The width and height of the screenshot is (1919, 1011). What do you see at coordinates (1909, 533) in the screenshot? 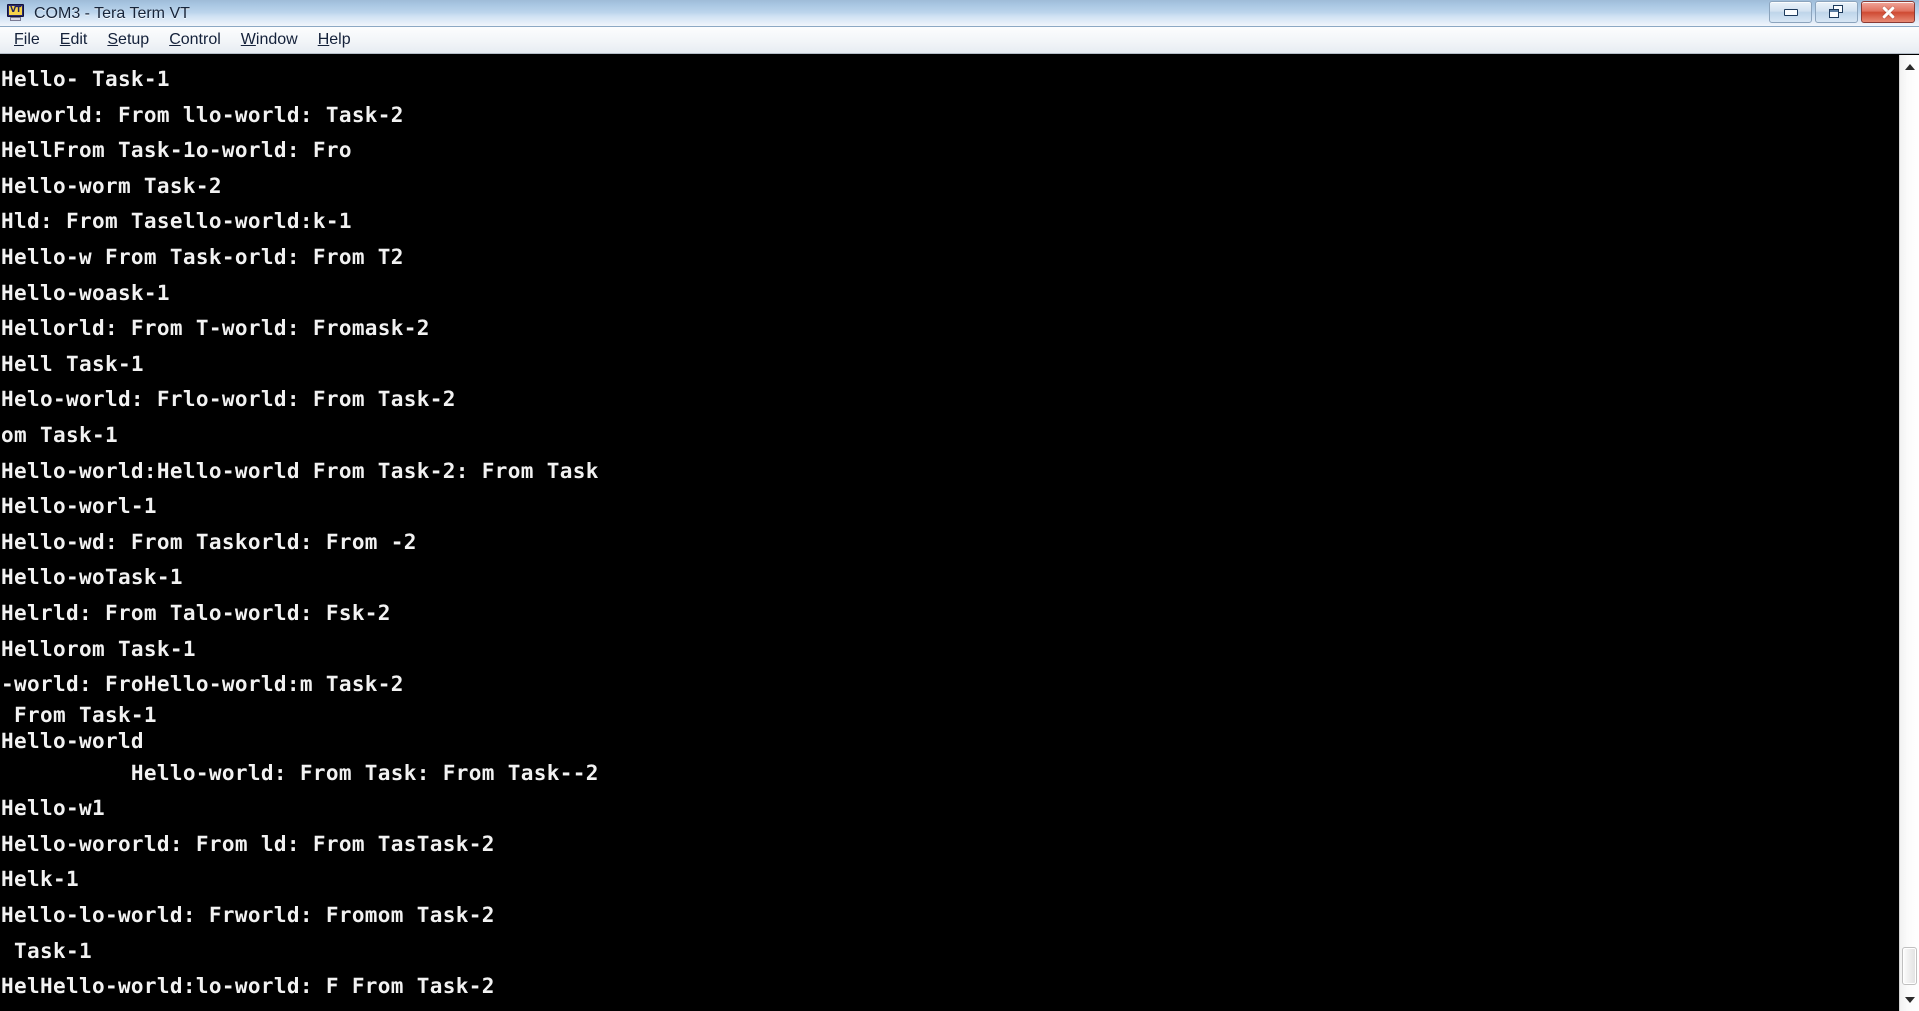
I see `terminal-scrollbar` at bounding box center [1909, 533].